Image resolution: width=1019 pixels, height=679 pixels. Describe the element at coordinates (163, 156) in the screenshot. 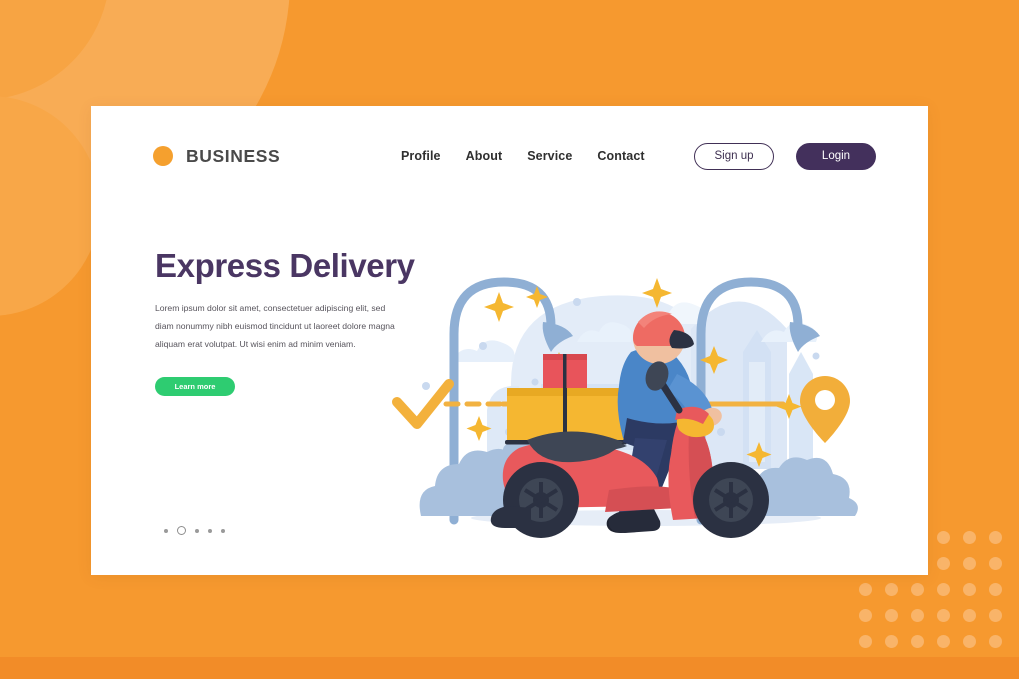

I see `circle-dot-icon` at that location.